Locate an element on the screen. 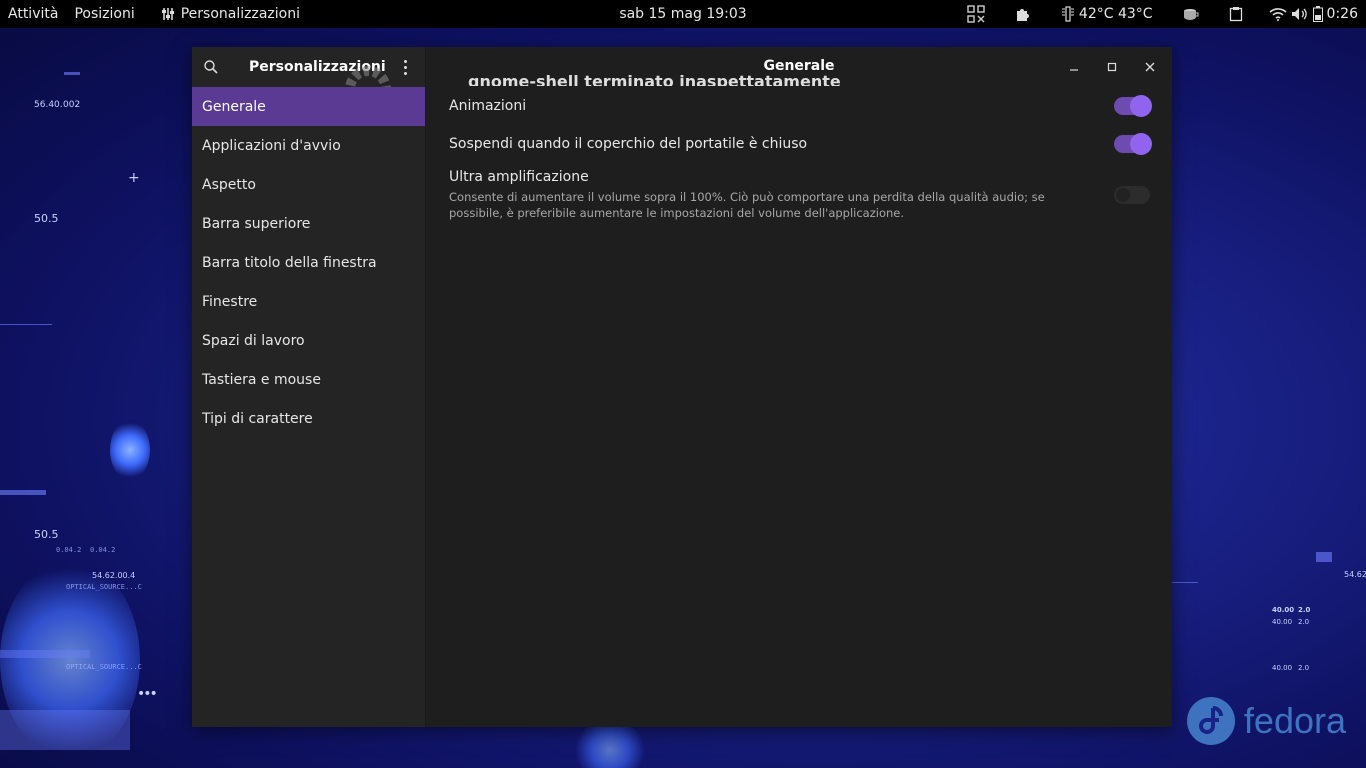 The height and width of the screenshot is (768, 1366). plus-icon: + is located at coordinates (134, 178).